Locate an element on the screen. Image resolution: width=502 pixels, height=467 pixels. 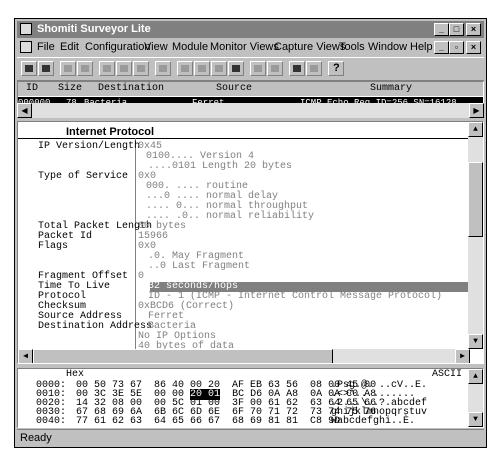
doc-restore-button: ▫ is located at coordinates (456, 47).